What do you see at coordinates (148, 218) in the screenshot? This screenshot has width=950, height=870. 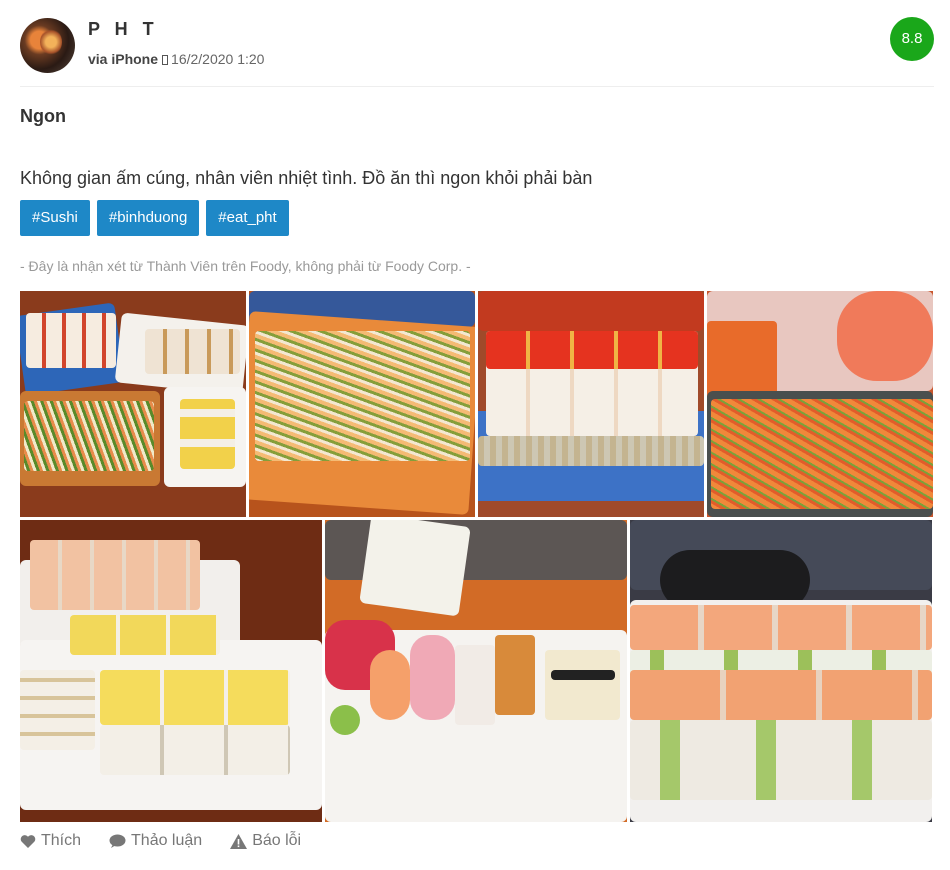 I see `tag-binhduong: #binhduong` at bounding box center [148, 218].